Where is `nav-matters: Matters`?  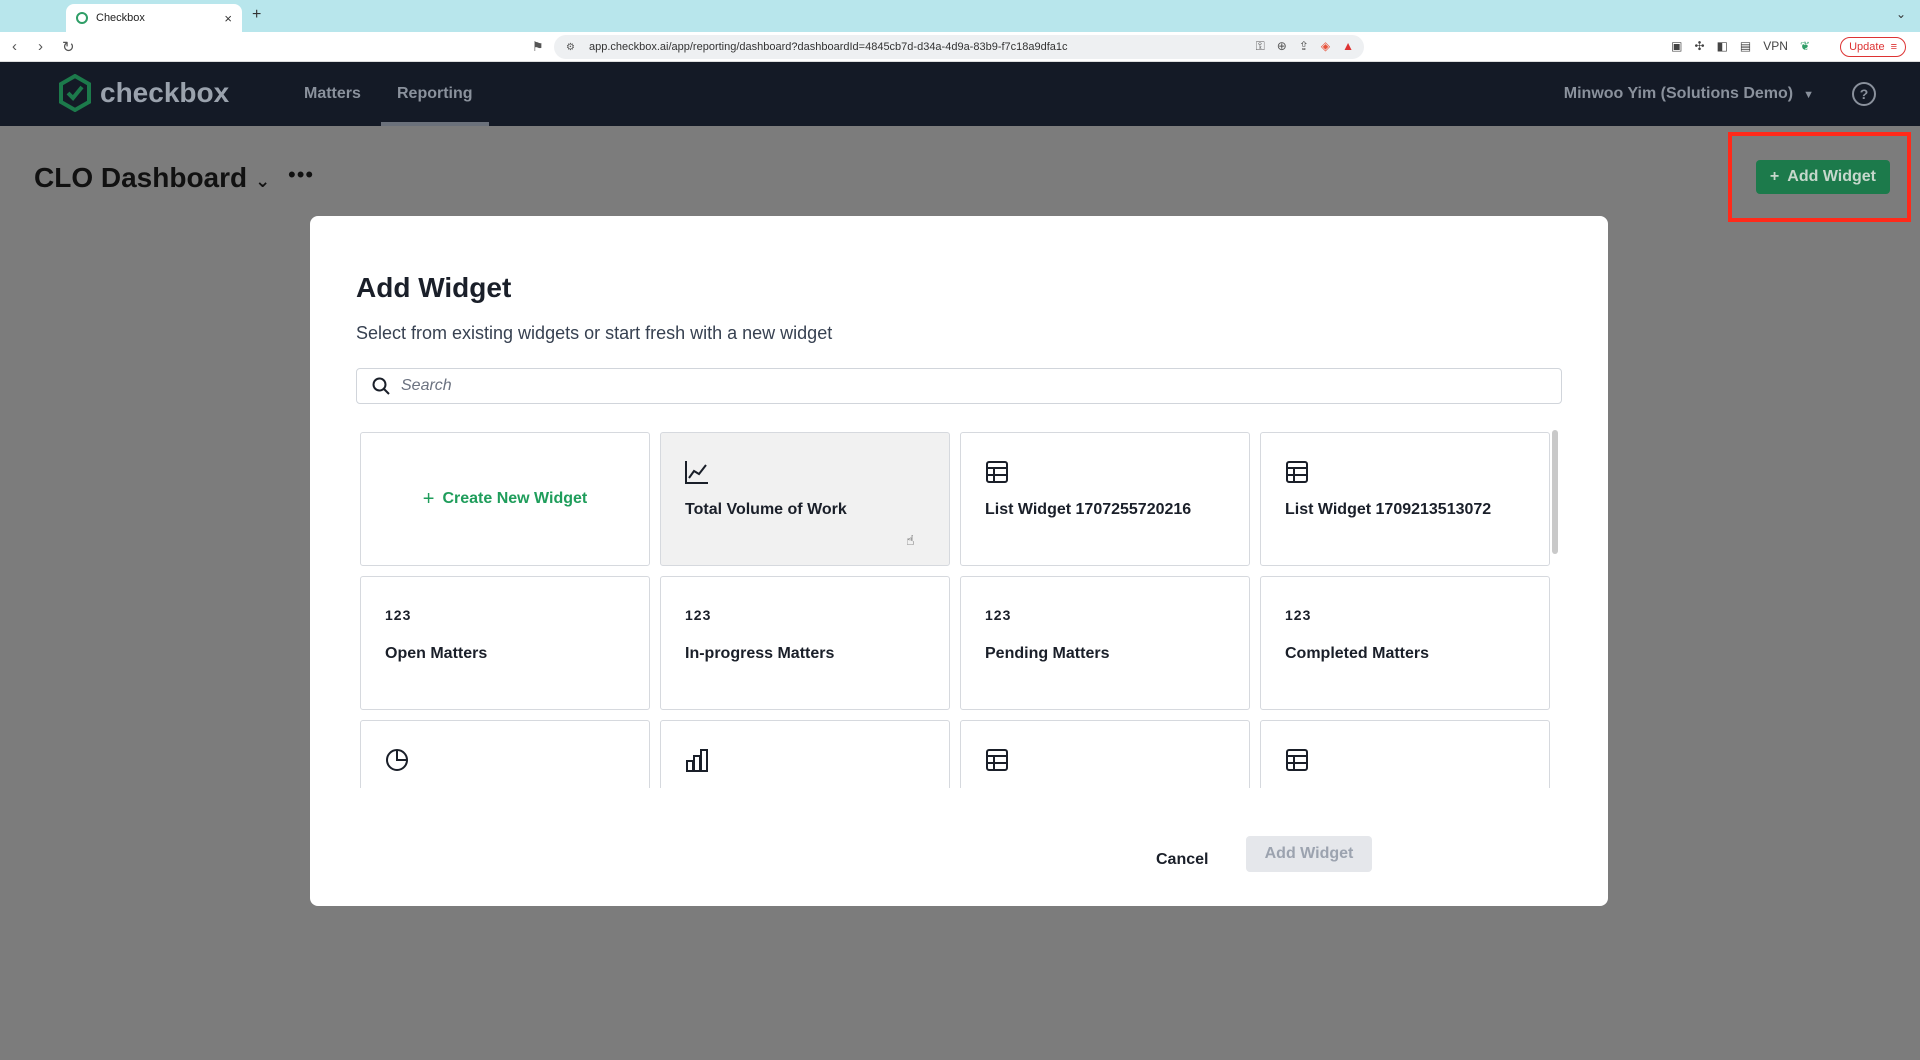
nav-matters: Matters is located at coordinates (332, 94).